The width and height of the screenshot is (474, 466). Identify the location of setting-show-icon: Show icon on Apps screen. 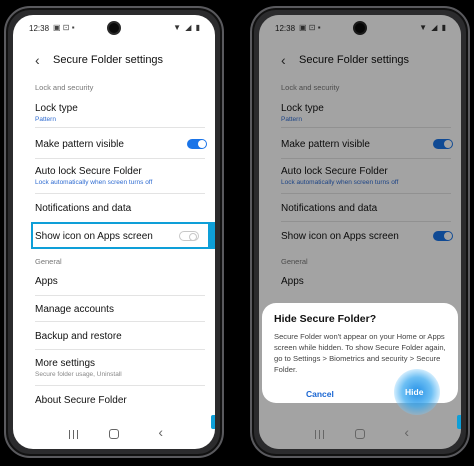
(360, 236).